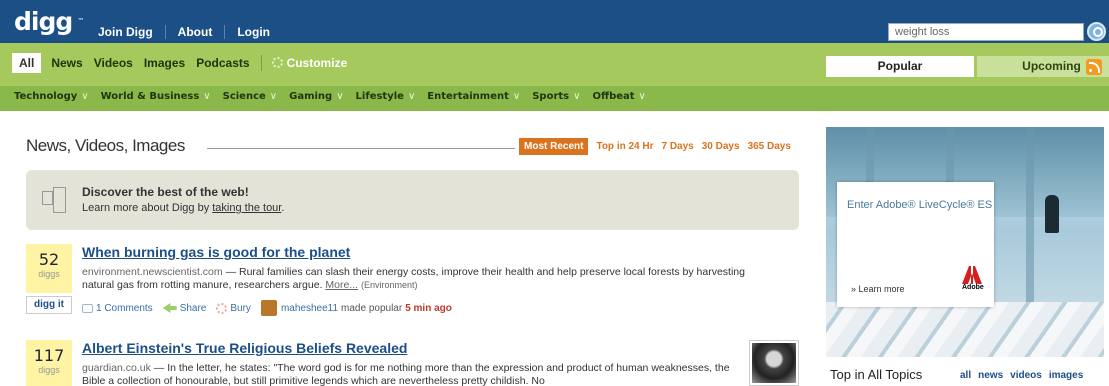  I want to click on bury-link: Bury, so click(233, 308).